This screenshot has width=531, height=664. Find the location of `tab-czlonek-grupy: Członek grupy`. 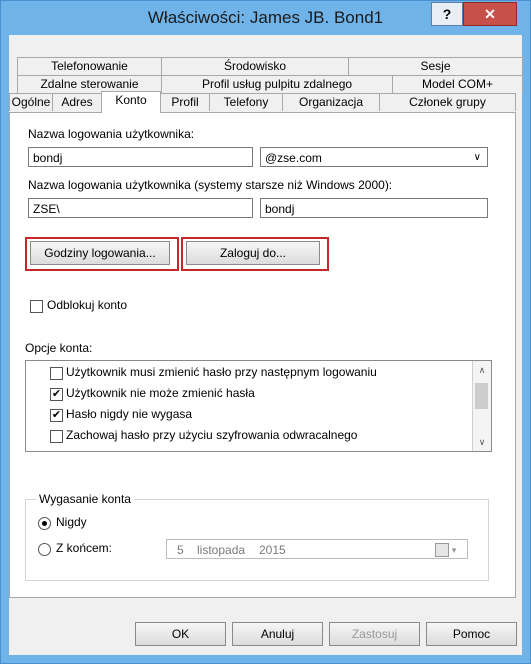

tab-czlonek-grupy: Członek grupy is located at coordinates (447, 102).